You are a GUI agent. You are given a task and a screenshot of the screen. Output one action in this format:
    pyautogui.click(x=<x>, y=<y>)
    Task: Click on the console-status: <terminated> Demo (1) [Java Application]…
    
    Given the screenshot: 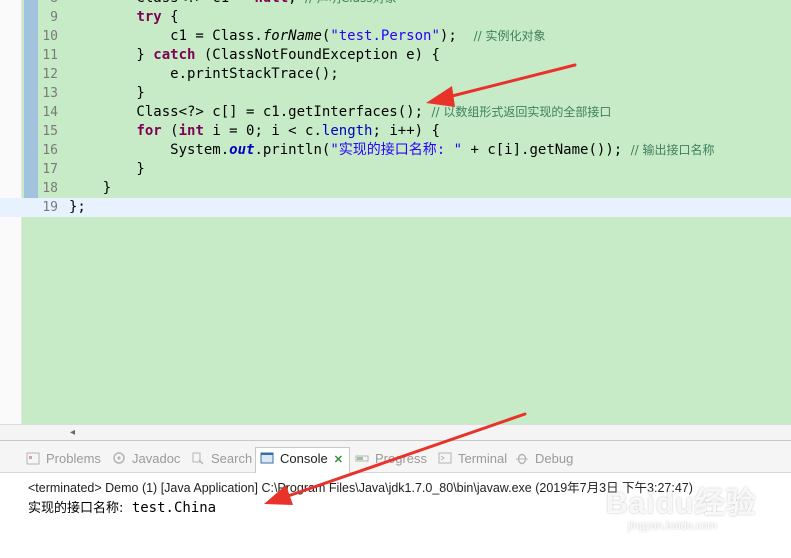 What is the action you would take?
    pyautogui.click(x=360, y=488)
    